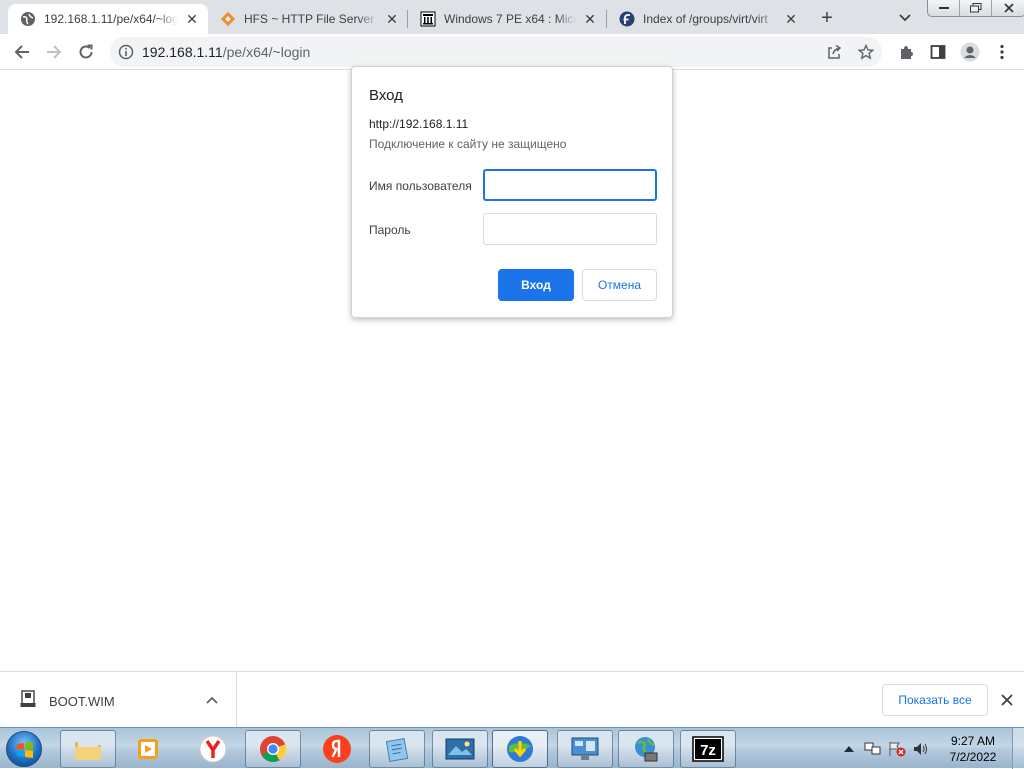 The width and height of the screenshot is (1024, 769). I want to click on taskbar-yandex-browser, so click(213, 749).